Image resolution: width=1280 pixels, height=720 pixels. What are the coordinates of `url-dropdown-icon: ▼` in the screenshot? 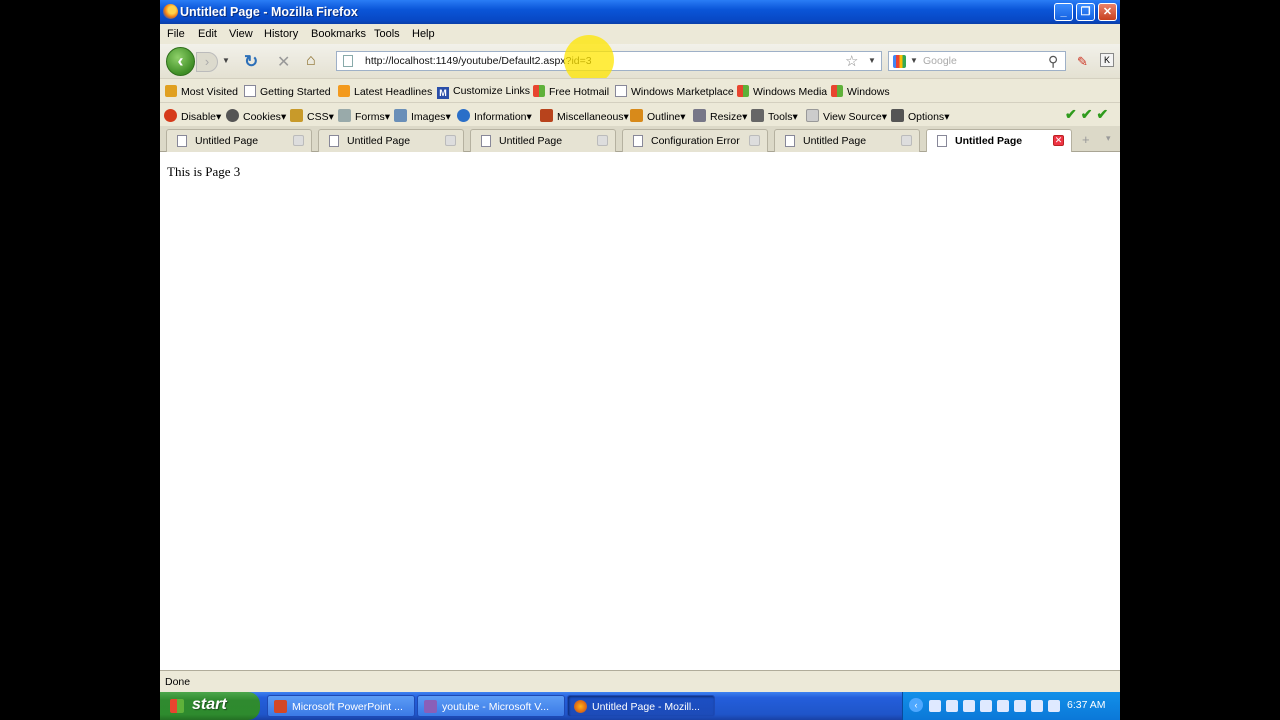 It's located at (872, 60).